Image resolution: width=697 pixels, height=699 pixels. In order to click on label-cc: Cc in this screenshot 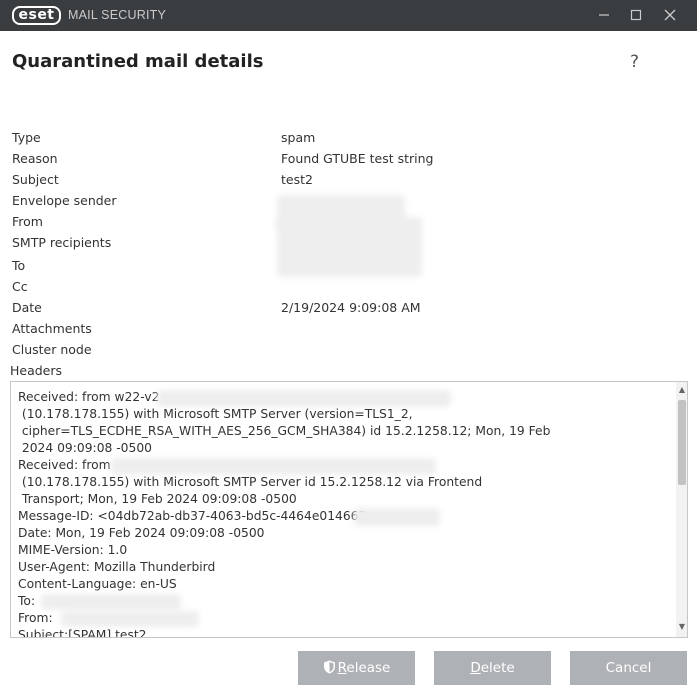, I will do `click(20, 286)`.